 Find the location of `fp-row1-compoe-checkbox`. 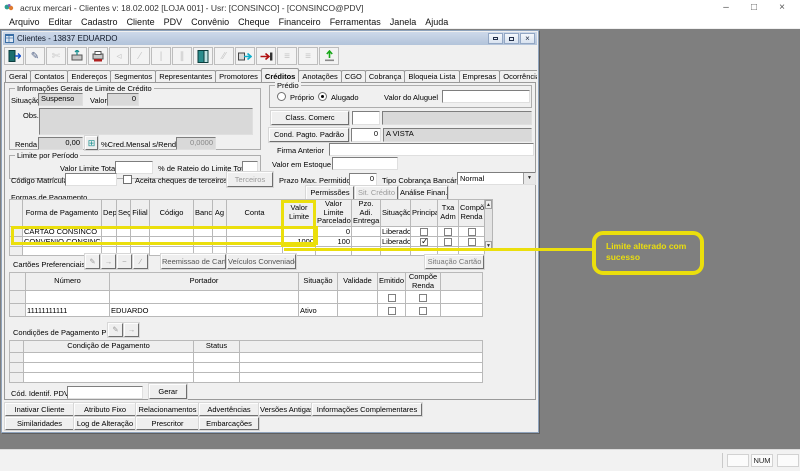

fp-row1-compoe-checkbox is located at coordinates (471, 231).